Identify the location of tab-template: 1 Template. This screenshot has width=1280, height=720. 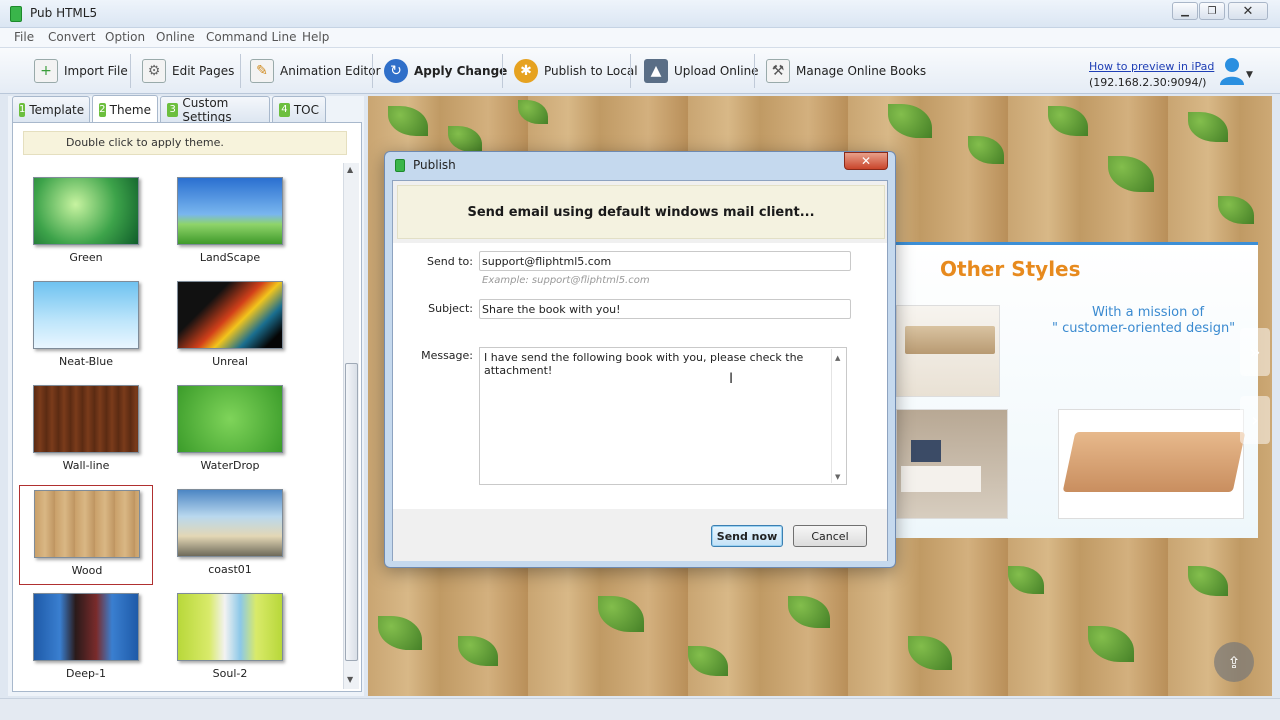
(51, 109).